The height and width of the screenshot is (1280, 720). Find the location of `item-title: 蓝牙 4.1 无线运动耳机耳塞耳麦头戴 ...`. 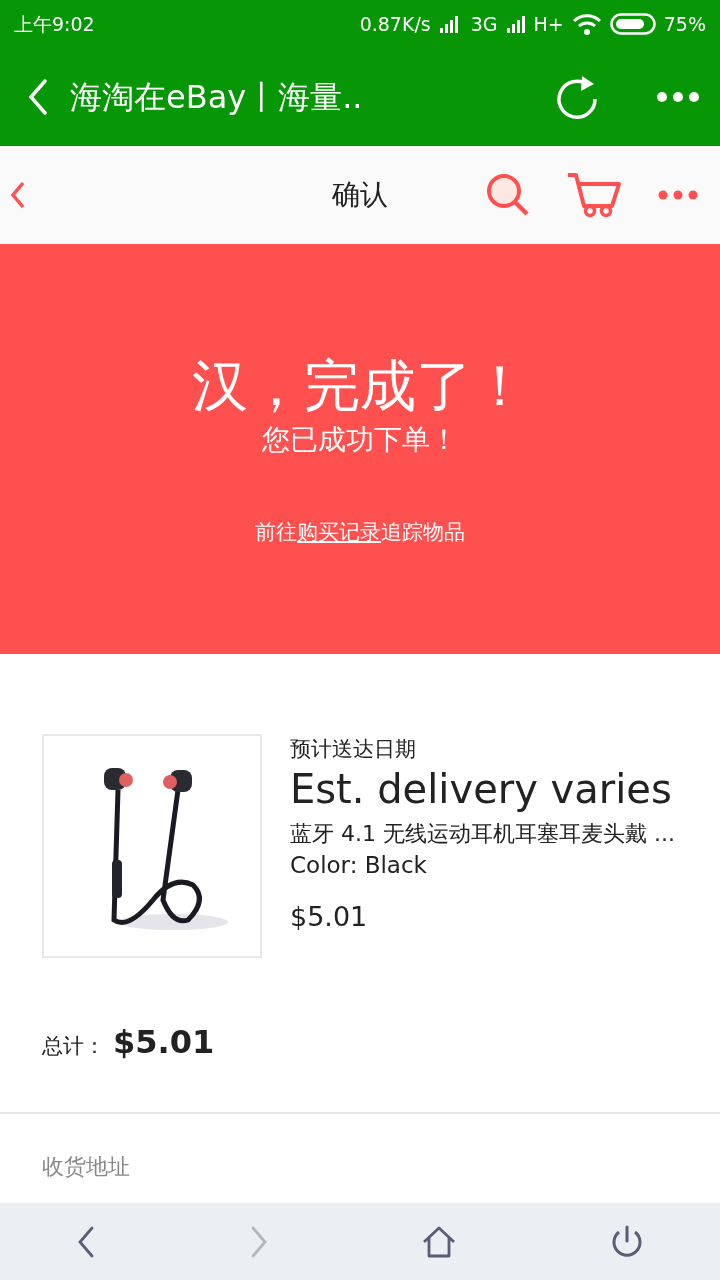

item-title: 蓝牙 4.1 无线运动耳机耳塞耳麦头戴 ... is located at coordinates (483, 833).